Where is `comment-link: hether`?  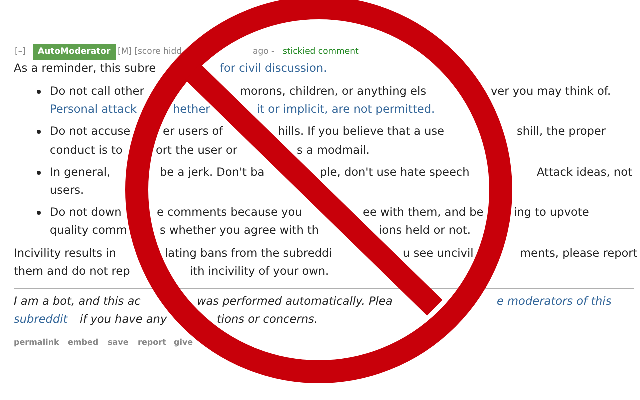
comment-link: hether is located at coordinates (191, 110).